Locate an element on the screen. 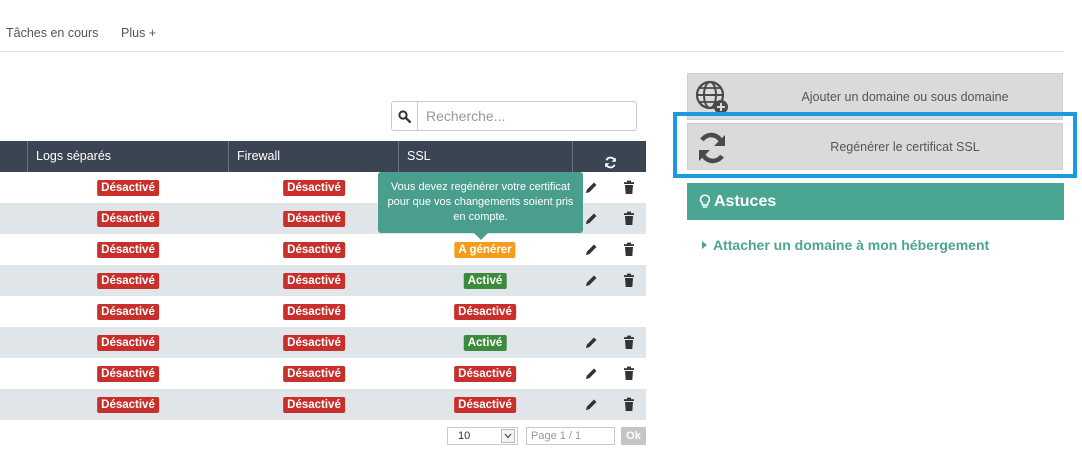 This screenshot has height=466, width=1082. table-header: Logs séparés Firewall SSL is located at coordinates (323, 156).